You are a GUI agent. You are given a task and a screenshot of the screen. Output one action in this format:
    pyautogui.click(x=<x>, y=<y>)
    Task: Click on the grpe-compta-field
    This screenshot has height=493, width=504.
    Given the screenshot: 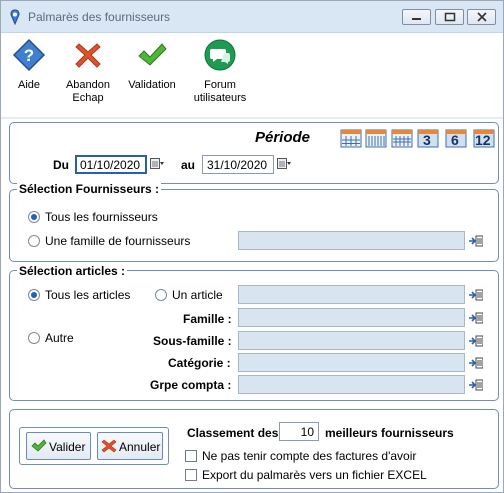 What is the action you would take?
    pyautogui.click(x=351, y=384)
    